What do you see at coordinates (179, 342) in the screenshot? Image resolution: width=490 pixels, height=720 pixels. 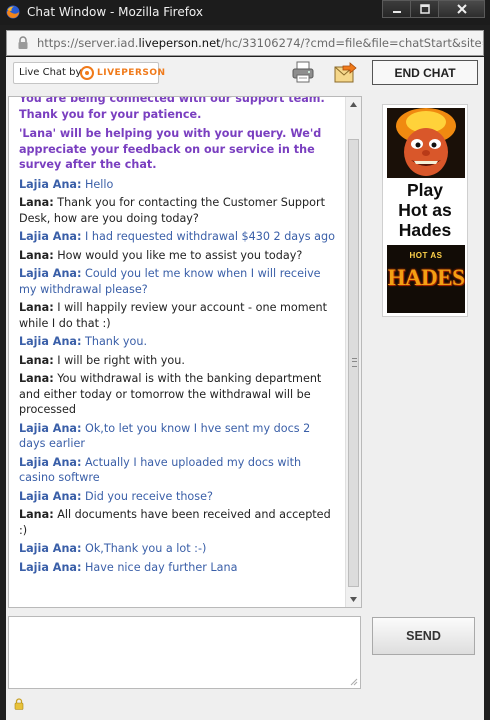 I see `visitor-message: Lajia Ana: Thank you.` at bounding box center [179, 342].